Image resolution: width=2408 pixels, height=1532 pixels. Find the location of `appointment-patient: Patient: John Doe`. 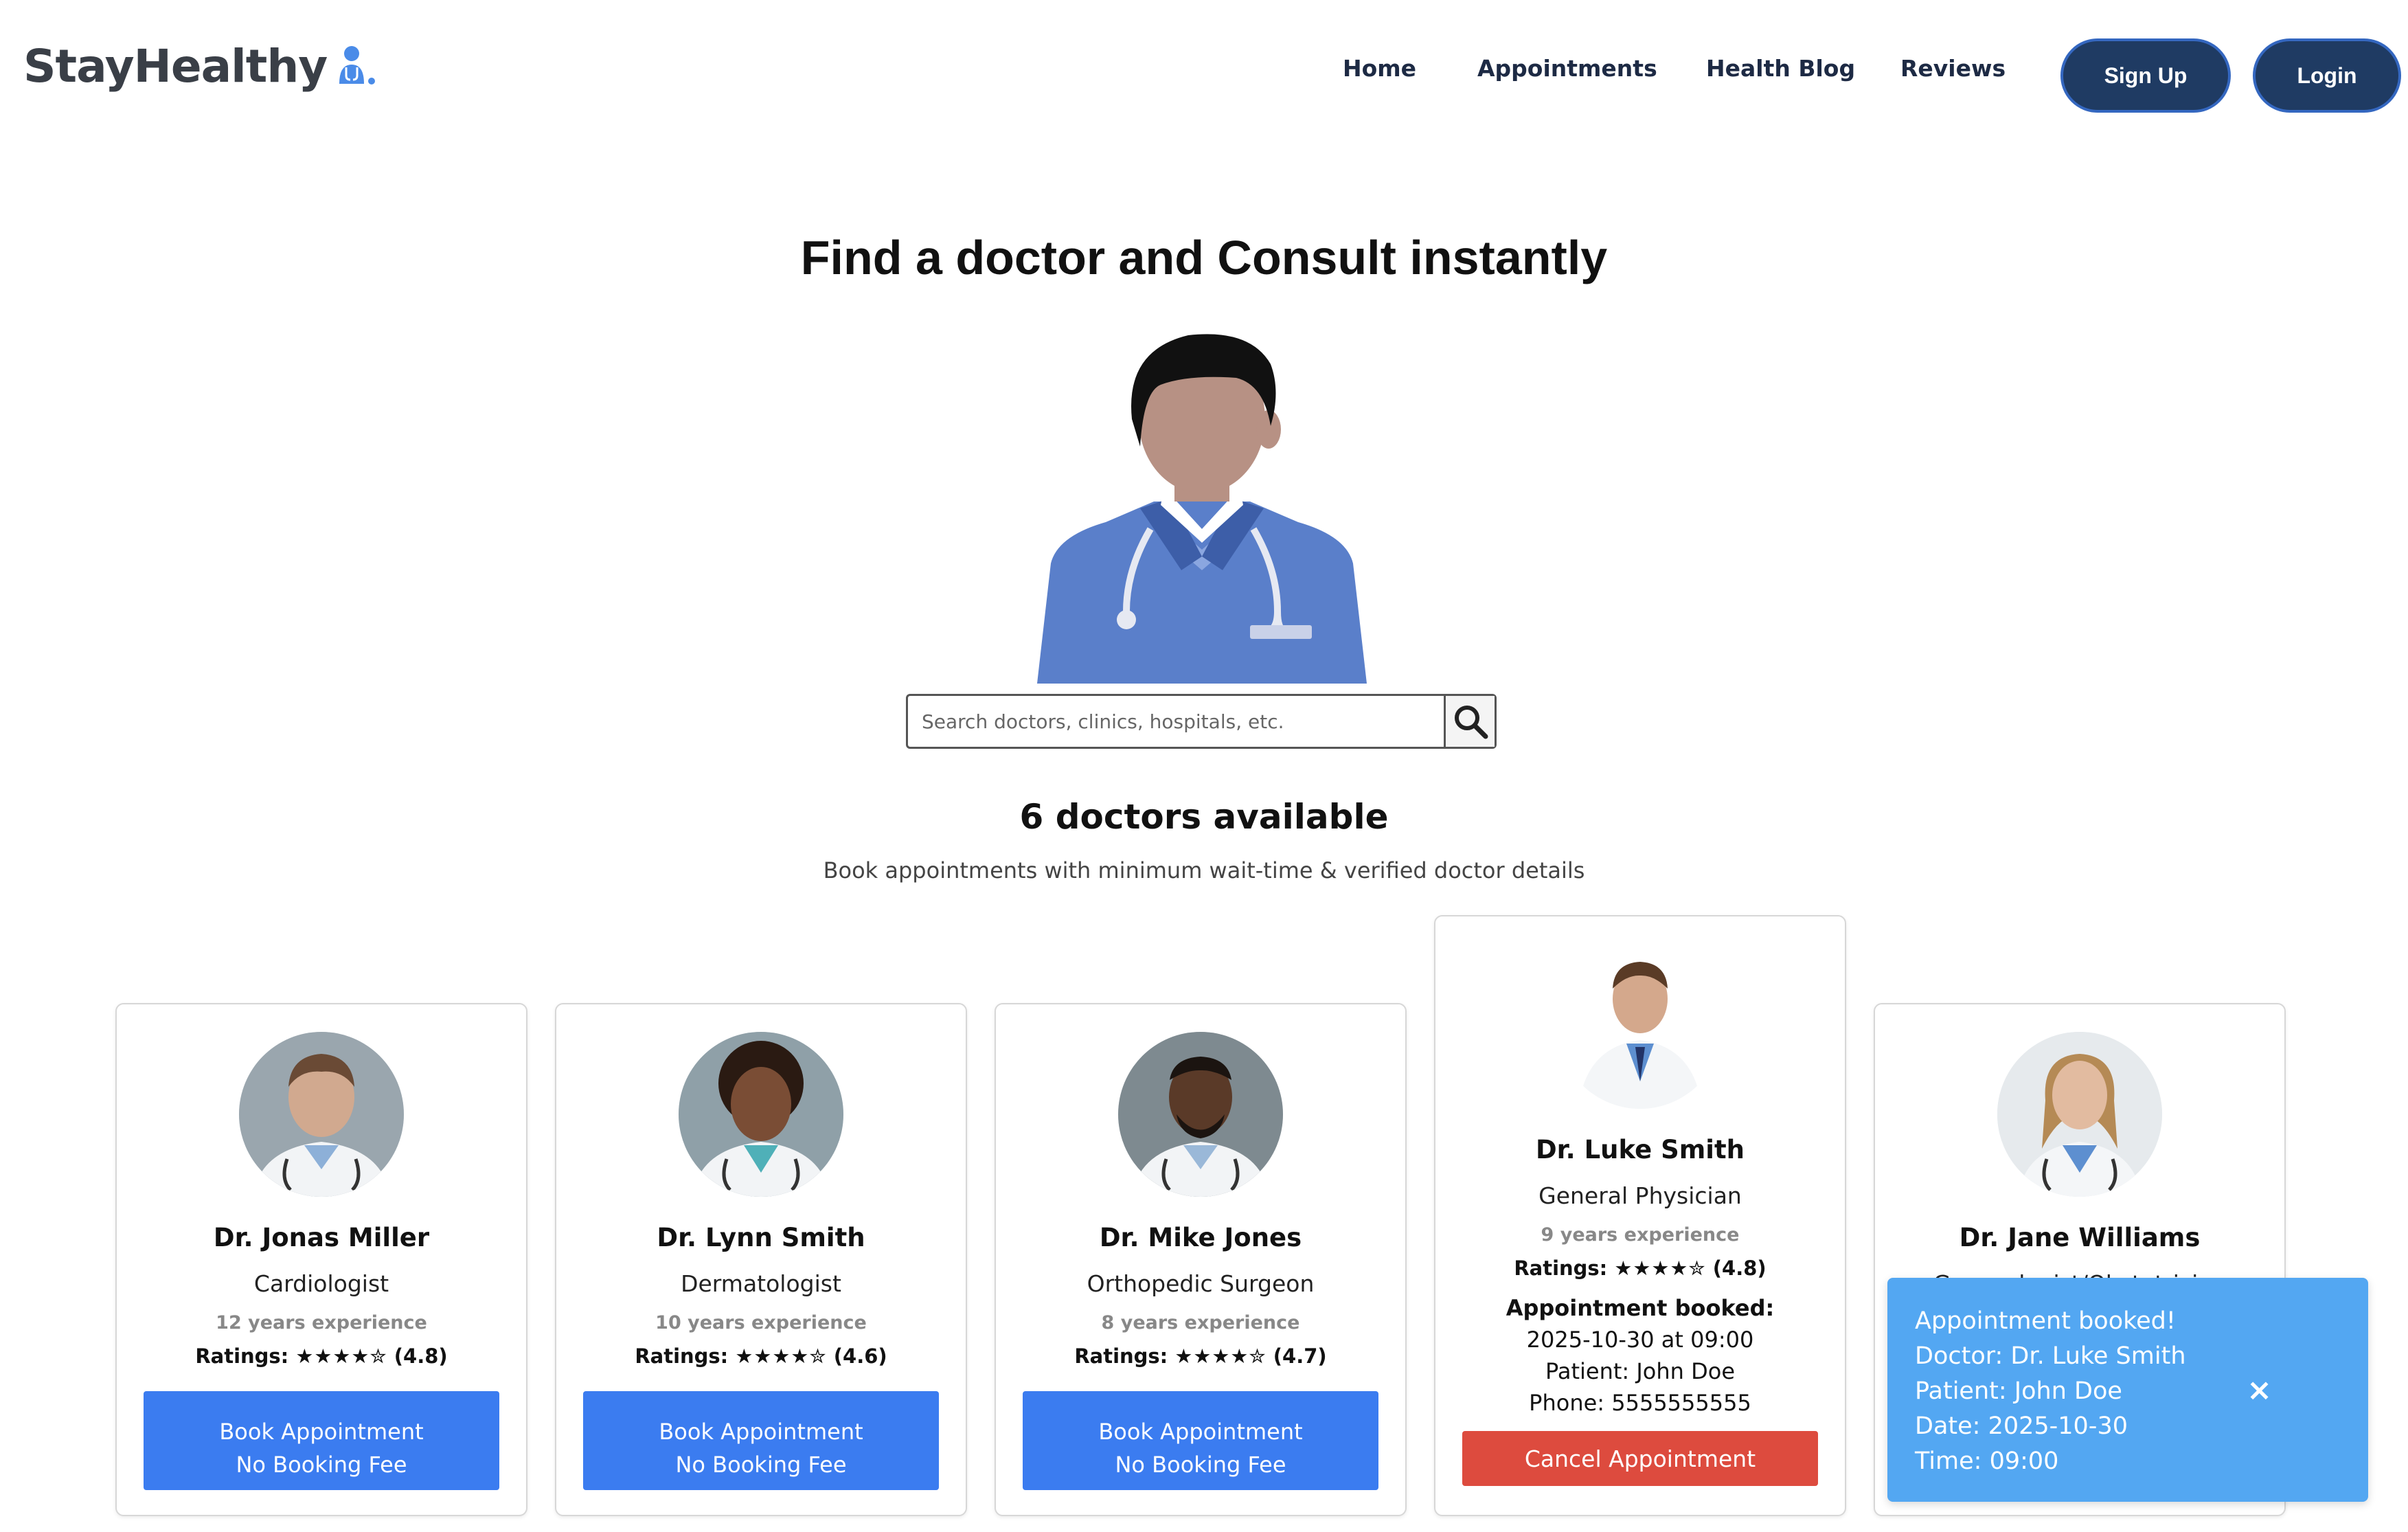

appointment-patient: Patient: John Doe is located at coordinates (1641, 1371).